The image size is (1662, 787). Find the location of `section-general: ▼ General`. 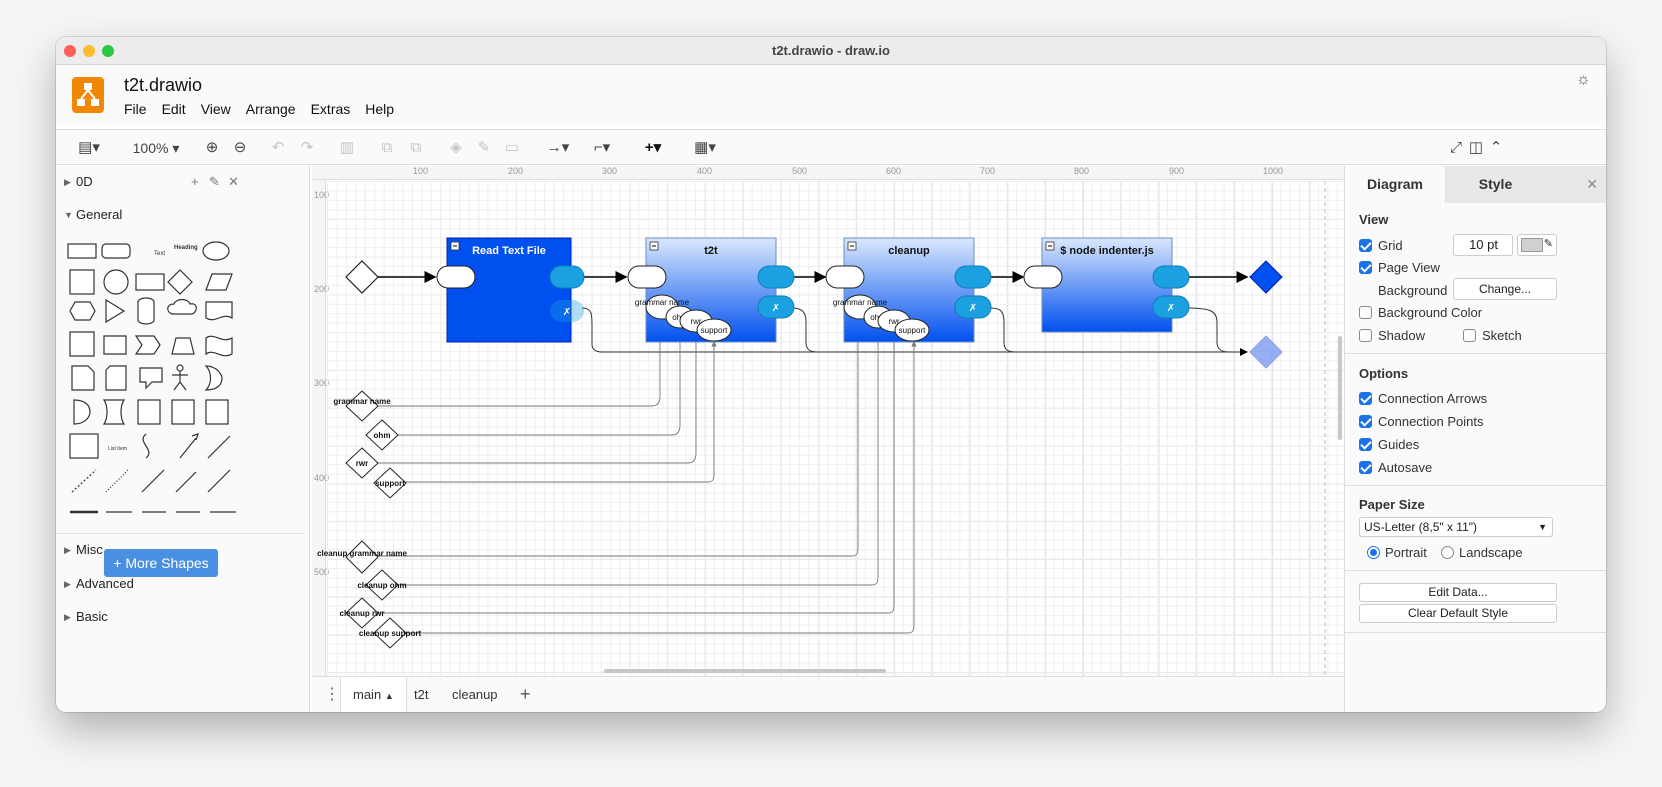

section-general: ▼ General is located at coordinates (180, 215).